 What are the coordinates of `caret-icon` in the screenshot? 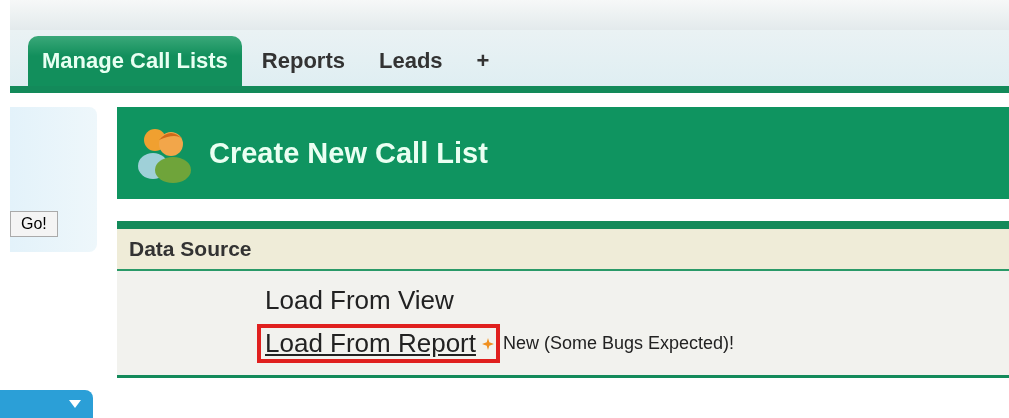 It's located at (75, 404).